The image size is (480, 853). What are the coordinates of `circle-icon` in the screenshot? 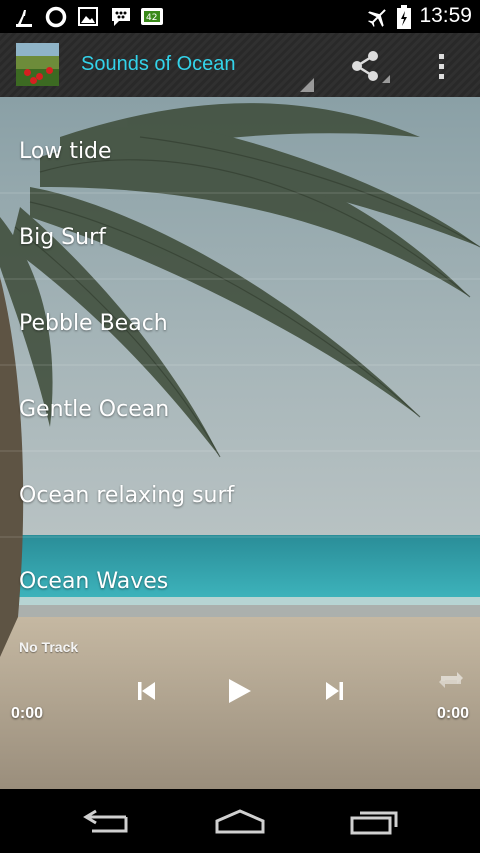 It's located at (56, 19).